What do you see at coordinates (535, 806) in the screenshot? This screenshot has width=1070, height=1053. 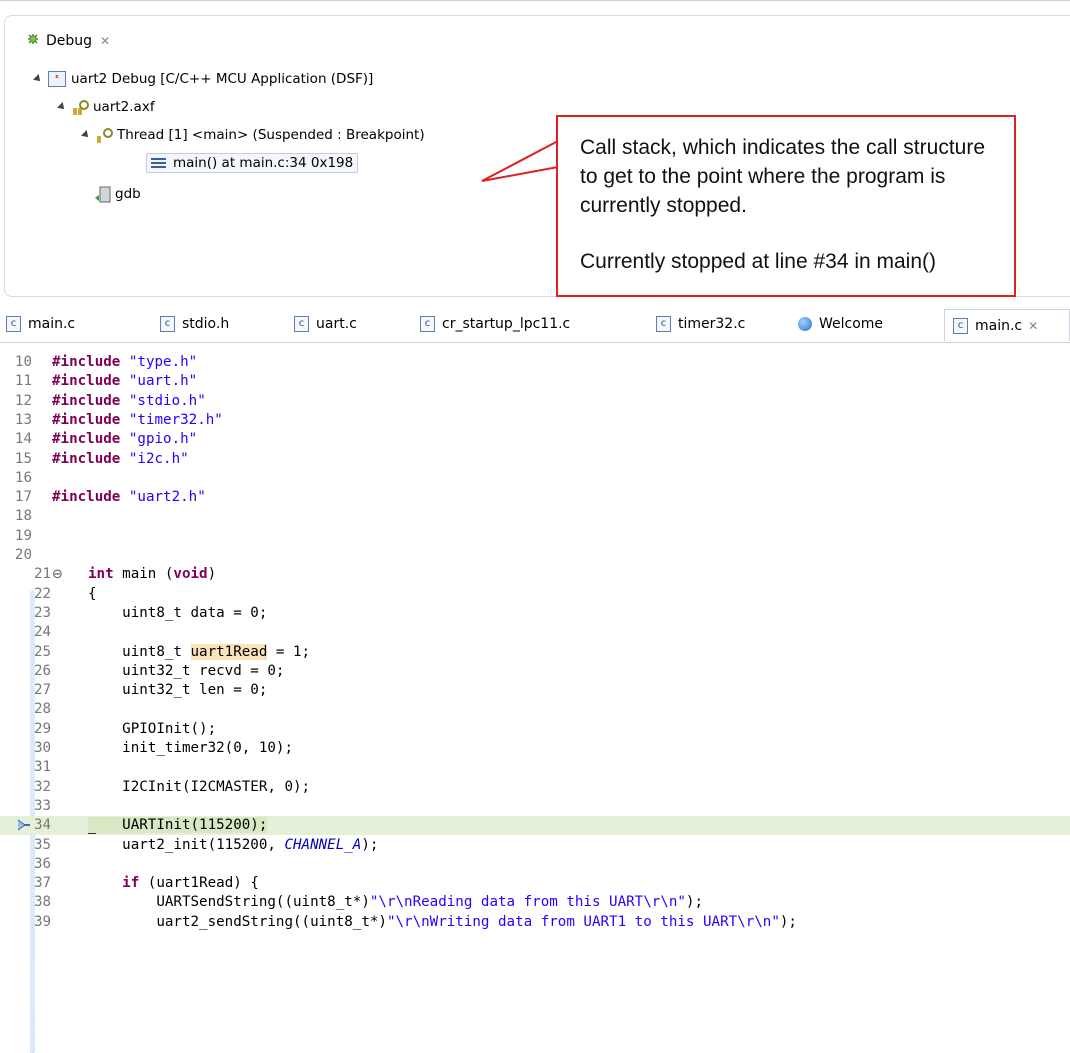 I see `code-line: 33` at bounding box center [535, 806].